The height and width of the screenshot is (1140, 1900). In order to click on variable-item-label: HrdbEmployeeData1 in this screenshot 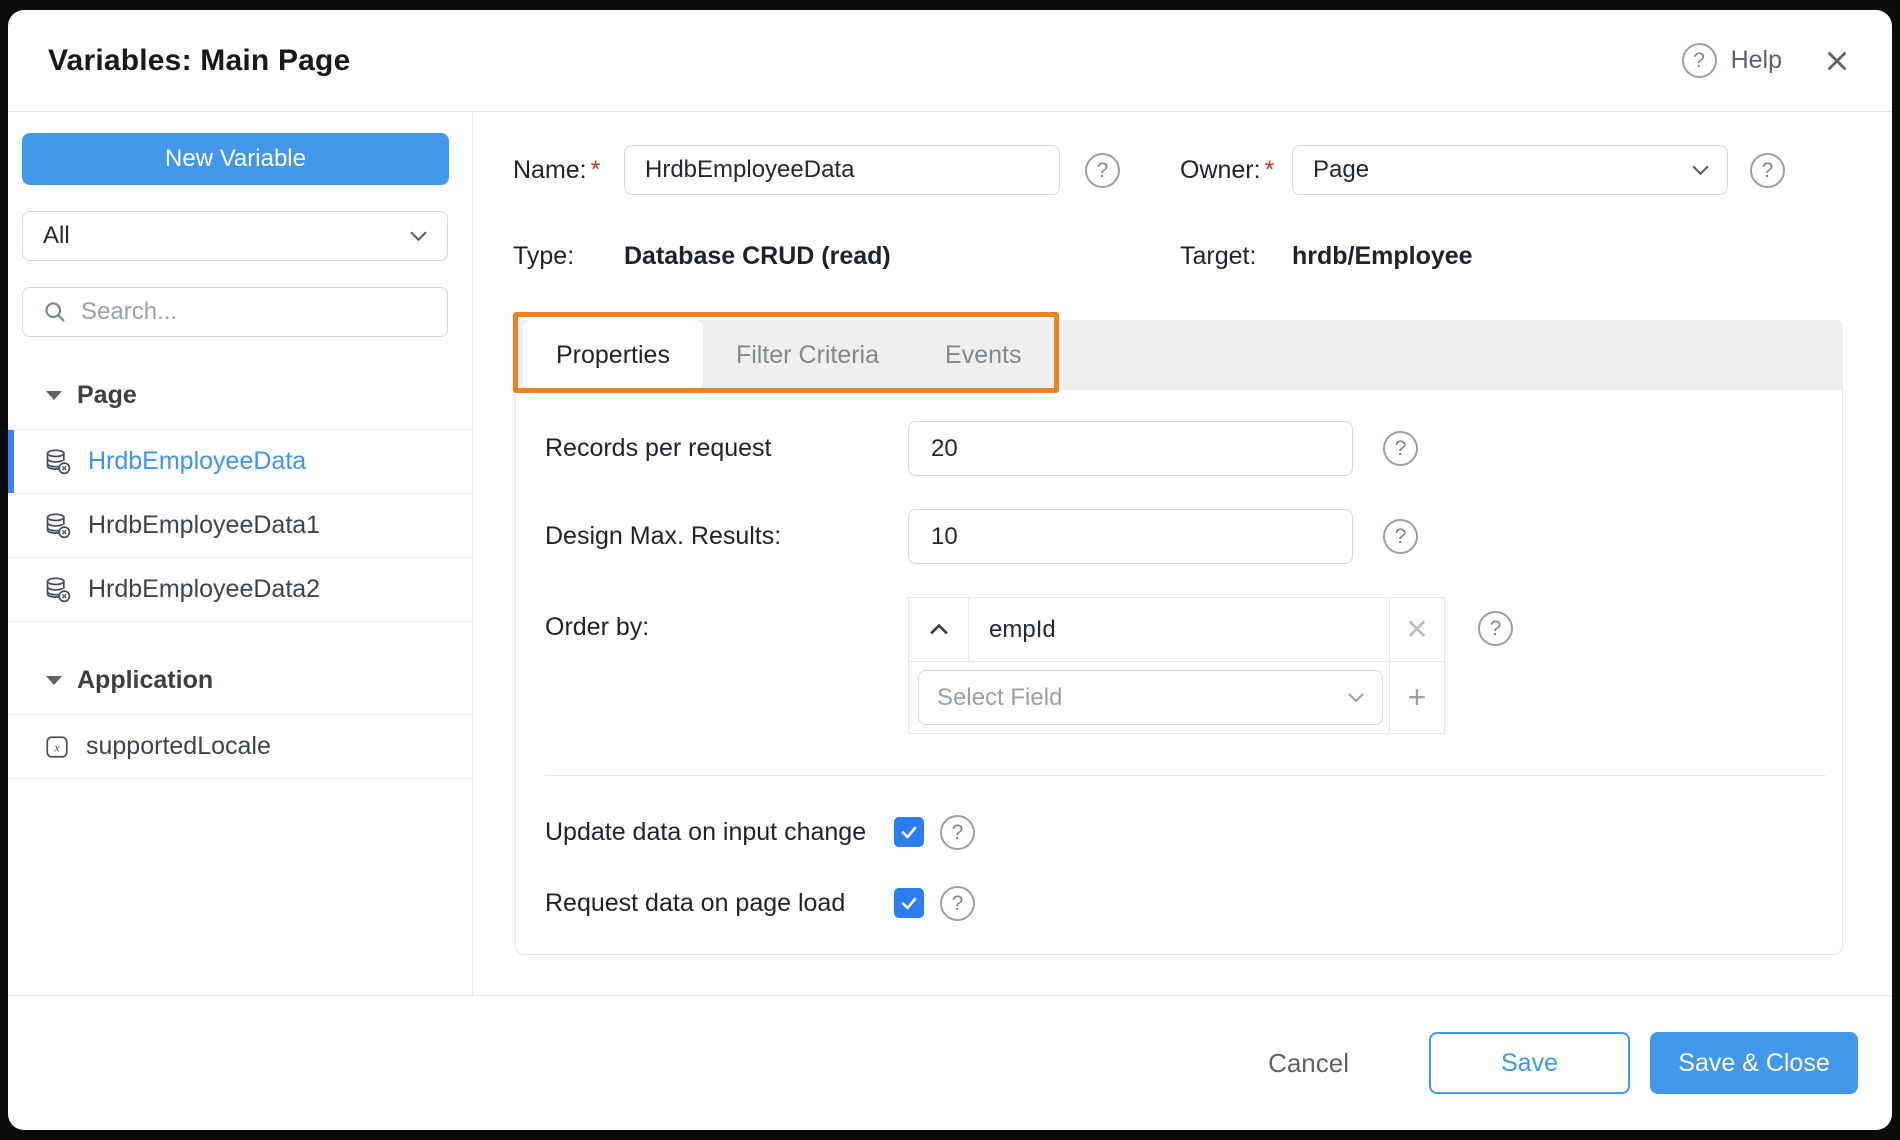, I will do `click(204, 525)`.